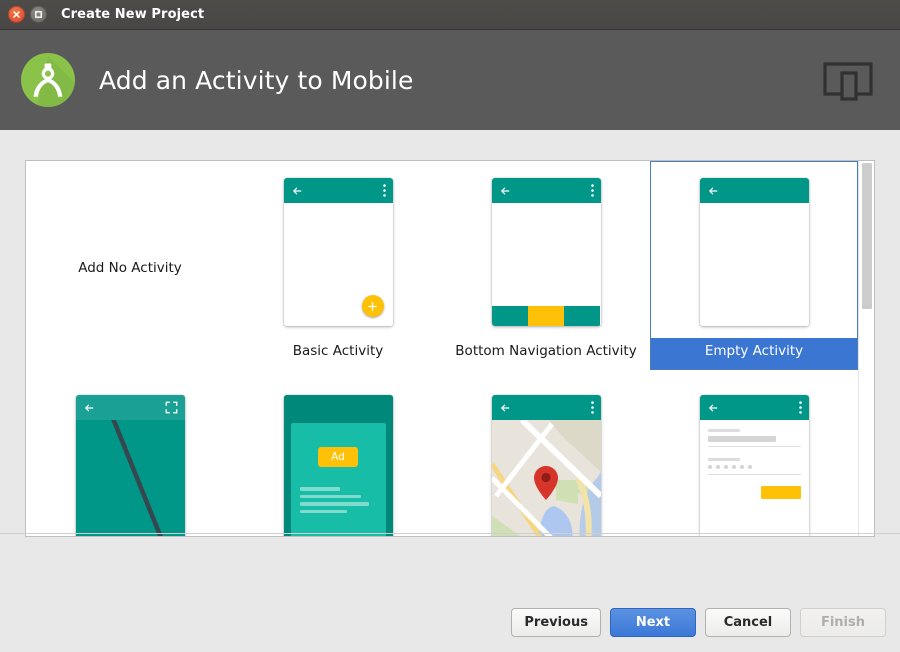  What do you see at coordinates (748, 622) in the screenshot?
I see `cancel-button: Cancel` at bounding box center [748, 622].